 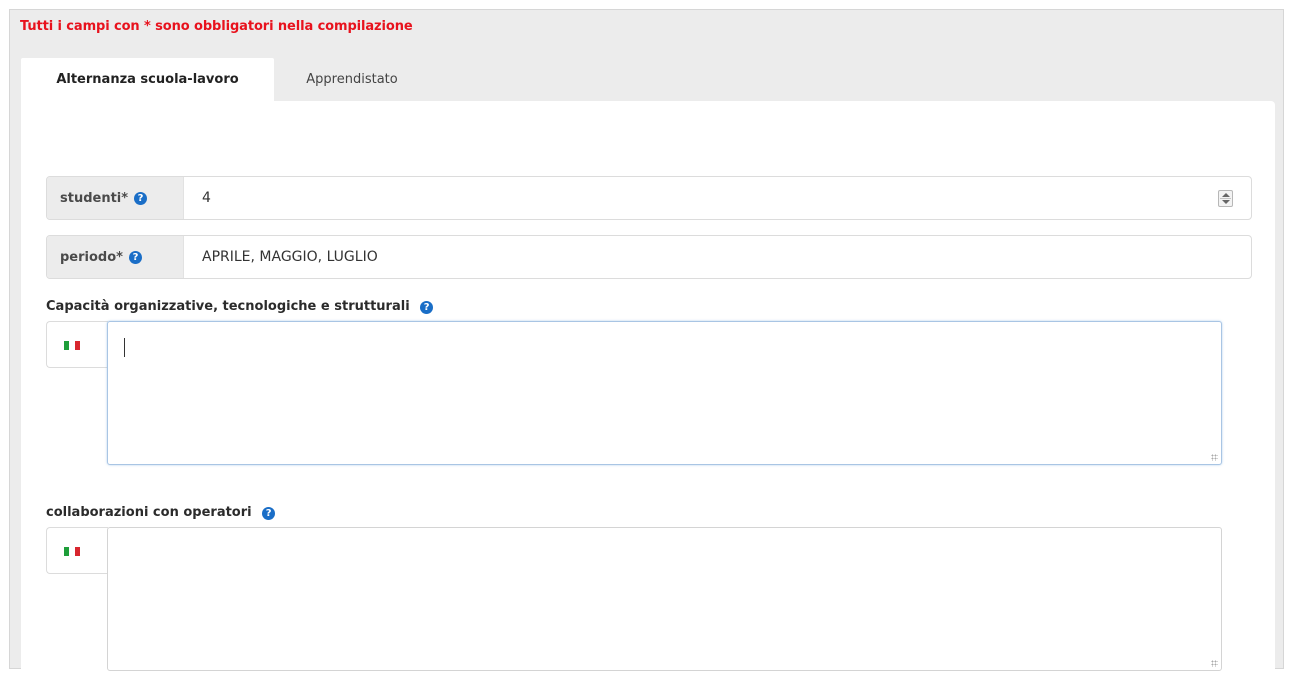 I want to click on collaborazioni-field-label: collaborazioni con operatori ?, so click(x=161, y=512).